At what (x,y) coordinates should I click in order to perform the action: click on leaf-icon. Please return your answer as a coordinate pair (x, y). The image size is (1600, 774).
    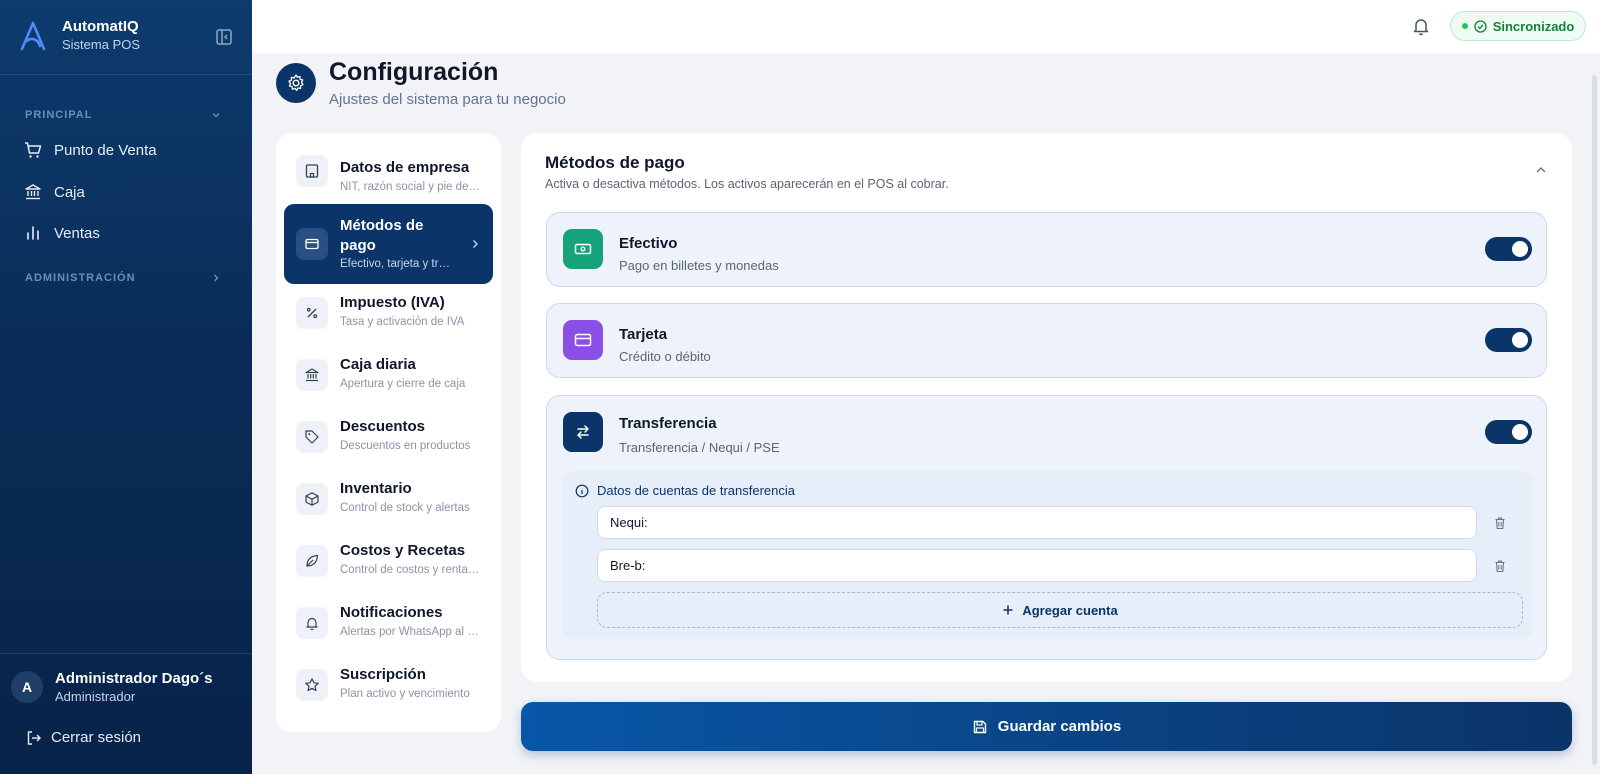
    Looking at the image, I should click on (312, 561).